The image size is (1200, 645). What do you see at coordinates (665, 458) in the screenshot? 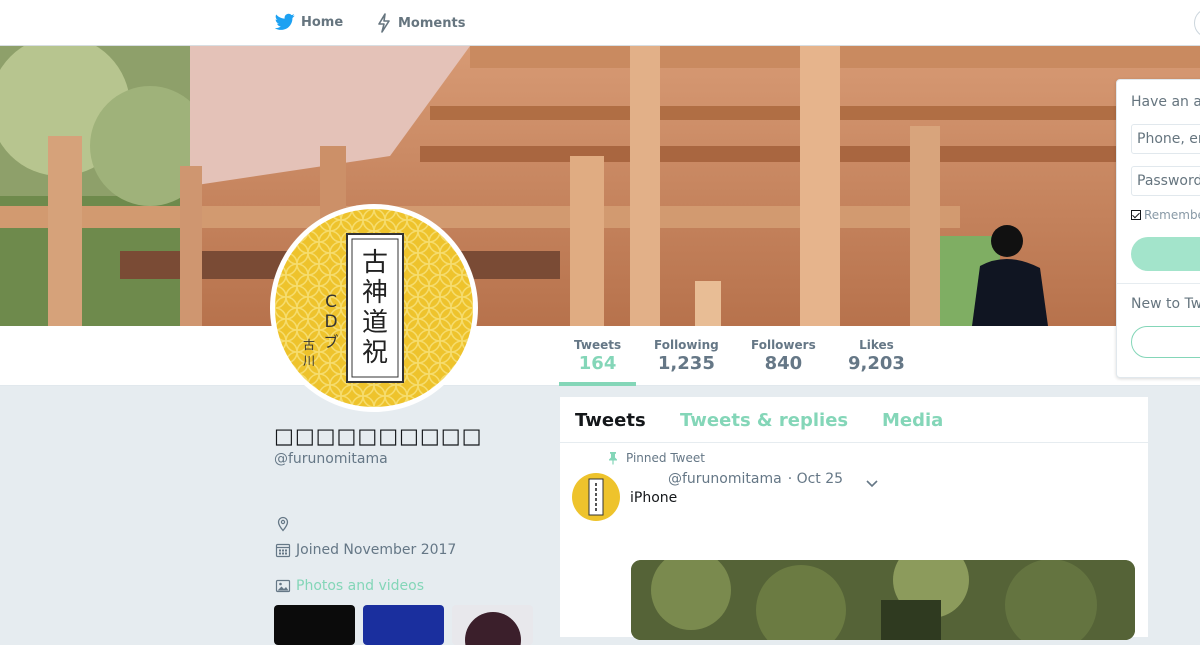
I see `pinned-tweet-label: Pinned Tweet` at bounding box center [665, 458].